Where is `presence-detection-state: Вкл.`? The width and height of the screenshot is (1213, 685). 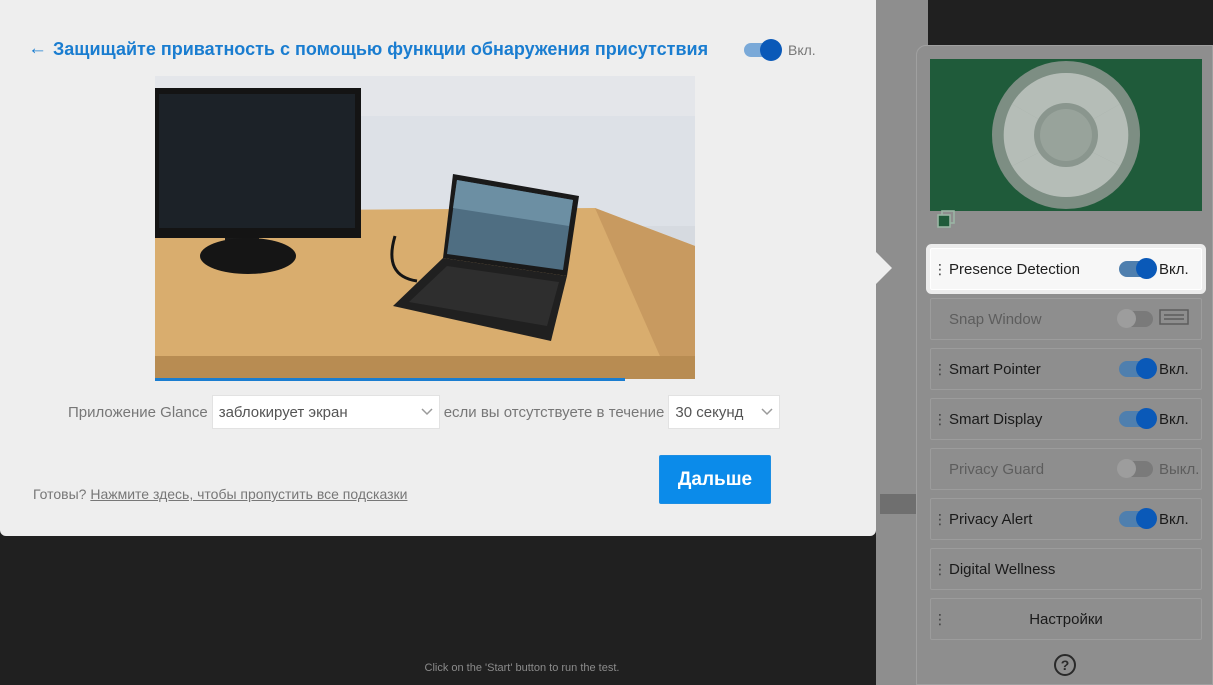 presence-detection-state: Вкл. is located at coordinates (1174, 269).